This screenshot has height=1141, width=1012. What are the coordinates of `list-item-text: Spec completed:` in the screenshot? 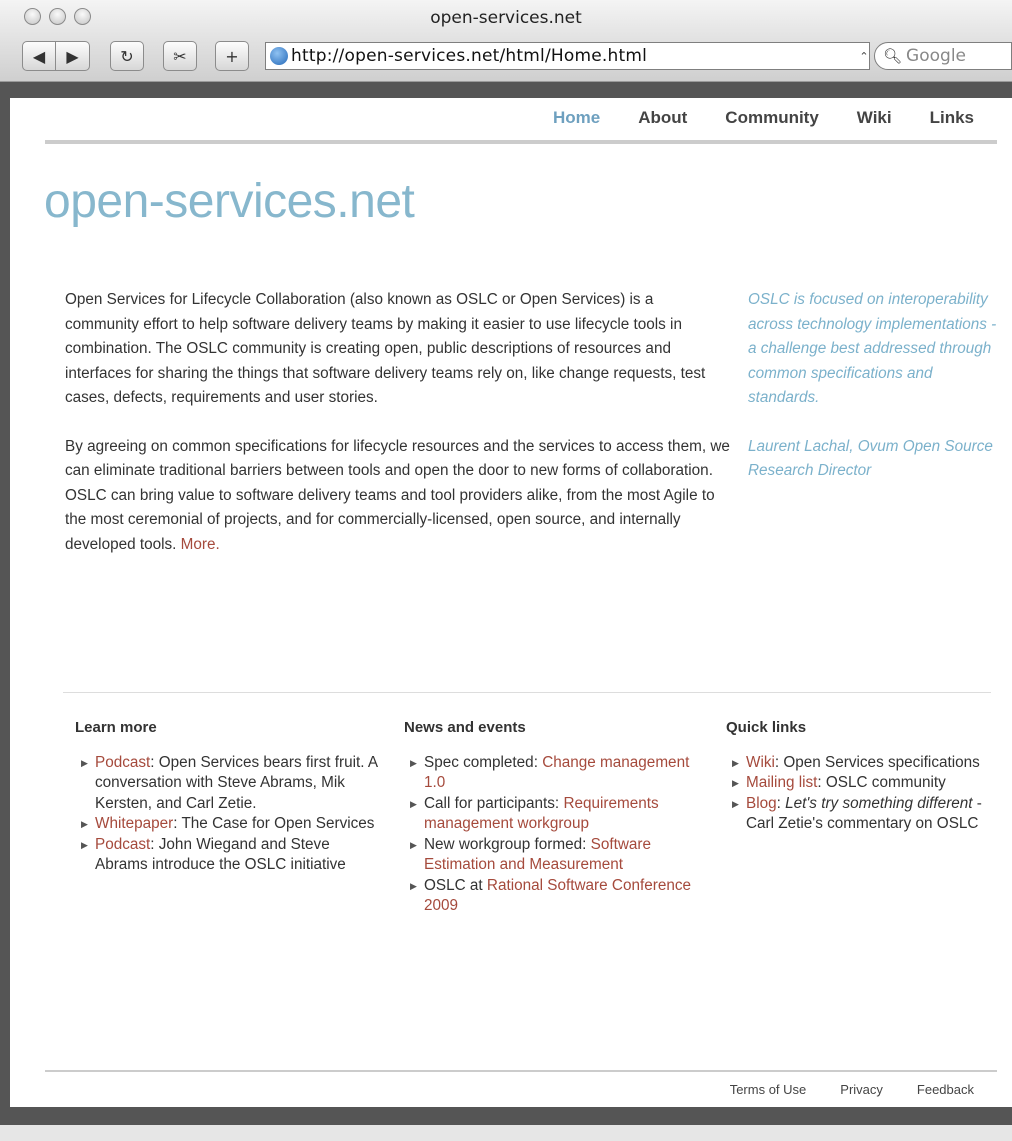 It's located at (483, 762).